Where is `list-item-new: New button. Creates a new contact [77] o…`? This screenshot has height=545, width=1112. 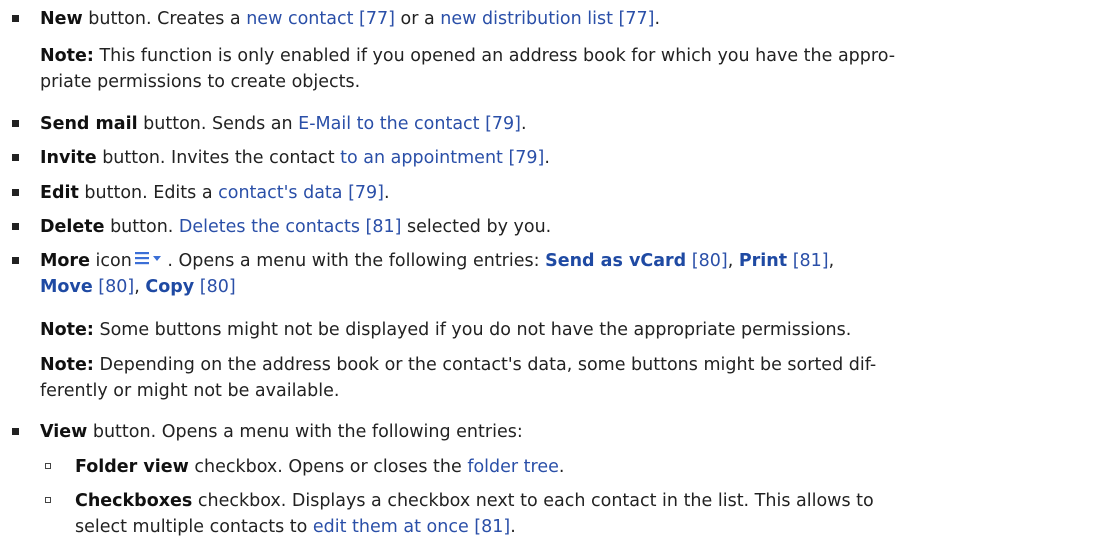
list-item-new: New button. Creates a new contact [77] o… is located at coordinates (550, 19).